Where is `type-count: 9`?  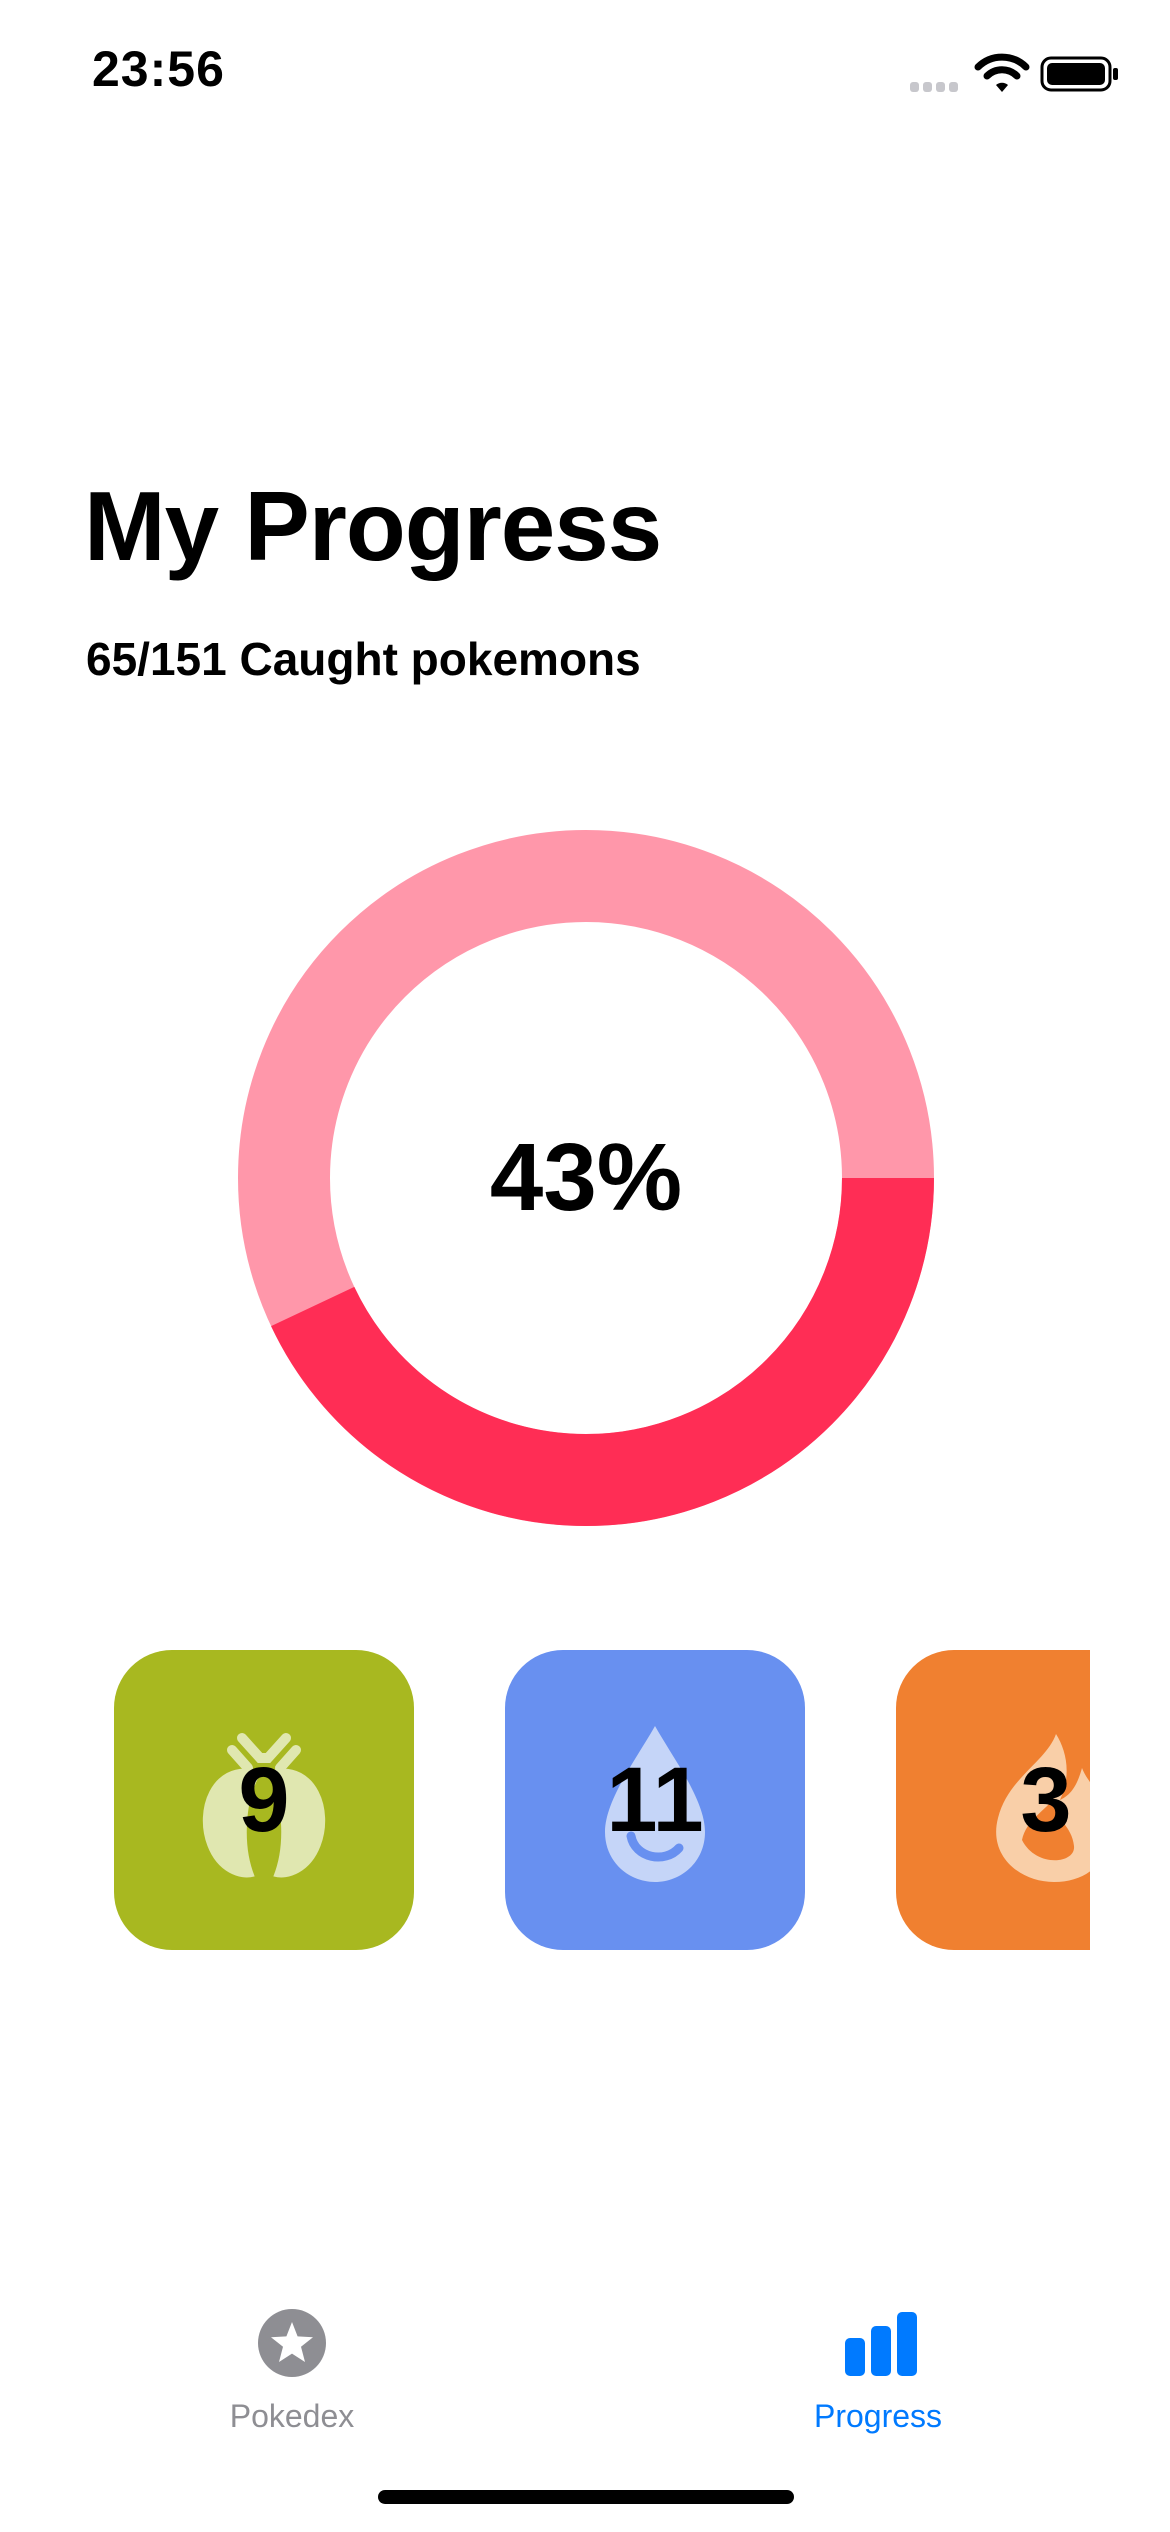 type-count: 9 is located at coordinates (264, 1799).